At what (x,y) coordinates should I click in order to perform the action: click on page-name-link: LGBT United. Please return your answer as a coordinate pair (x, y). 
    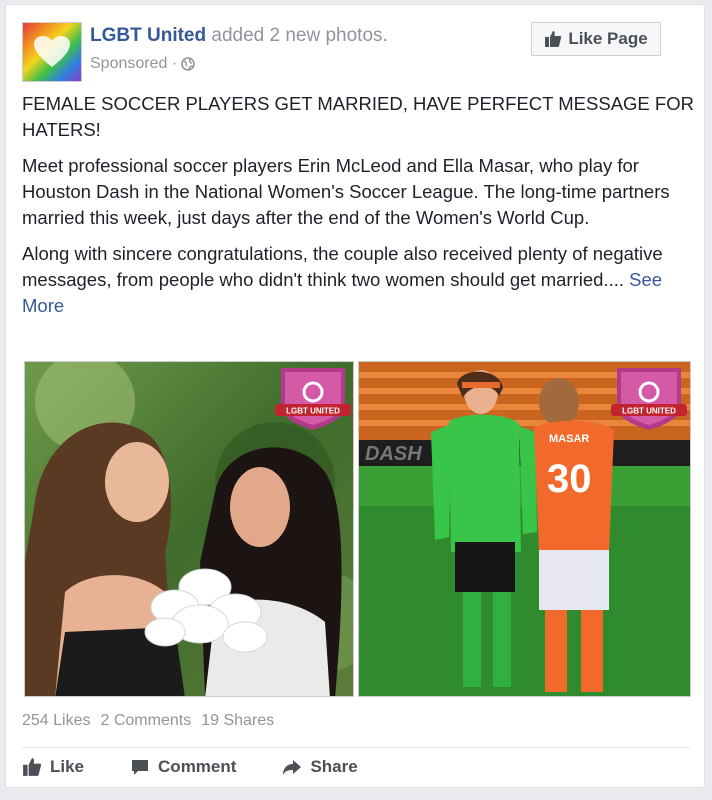
    Looking at the image, I should click on (148, 35).